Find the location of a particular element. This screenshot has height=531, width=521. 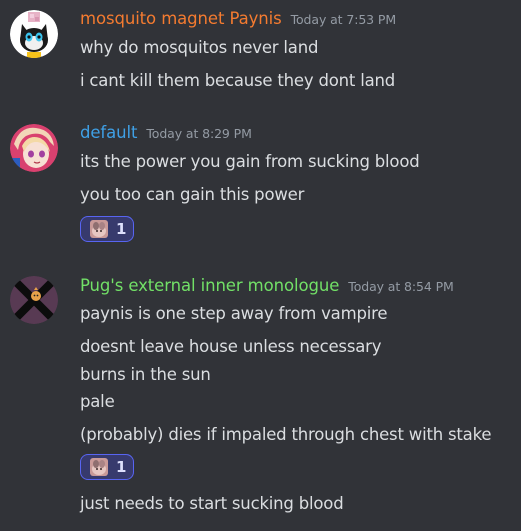

message-text: doesnt leave house unless necessary is located at coordinates (231, 346).